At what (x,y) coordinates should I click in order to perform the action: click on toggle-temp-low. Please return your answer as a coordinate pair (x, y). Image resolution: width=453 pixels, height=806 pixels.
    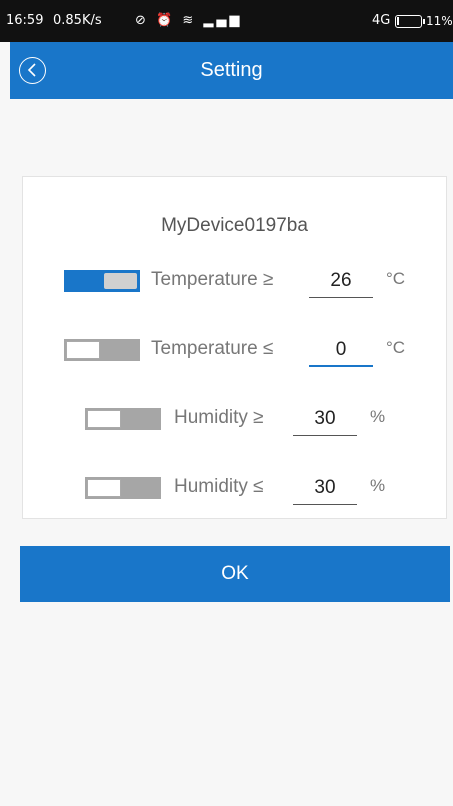
    Looking at the image, I should click on (102, 350).